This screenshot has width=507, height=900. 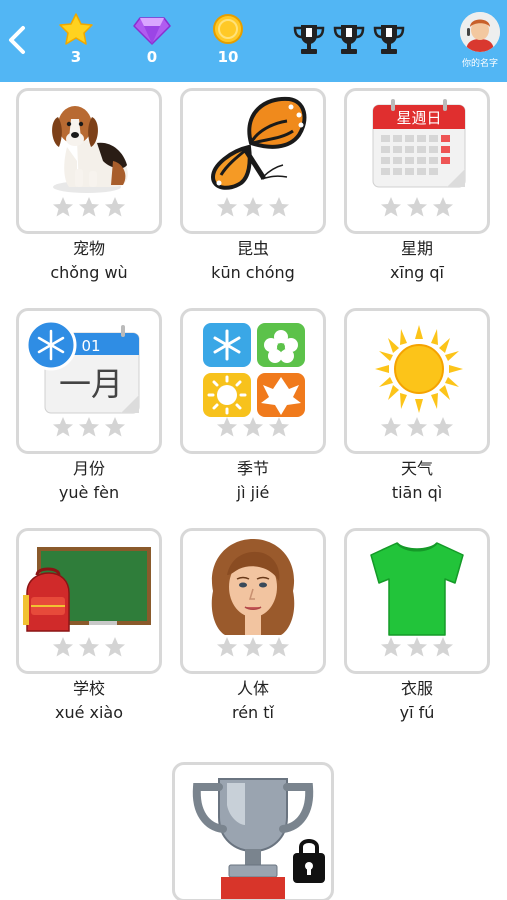 What do you see at coordinates (418, 118) in the screenshot?
I see `calendar-title-text: 星週日` at bounding box center [418, 118].